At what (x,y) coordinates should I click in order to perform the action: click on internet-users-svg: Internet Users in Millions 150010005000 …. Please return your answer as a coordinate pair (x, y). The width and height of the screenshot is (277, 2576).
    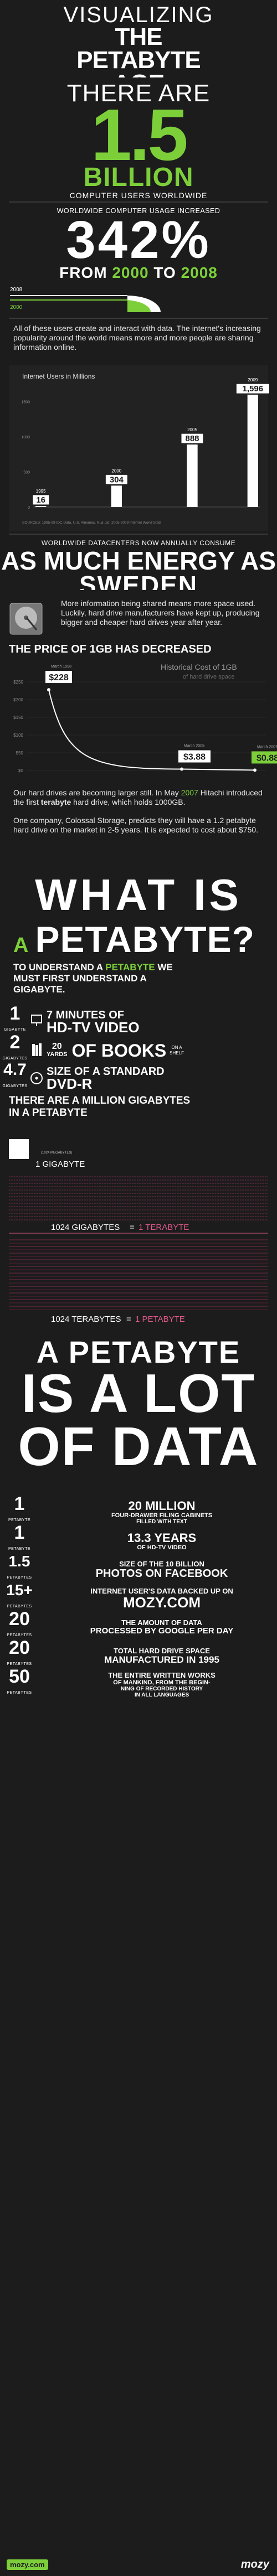
    Looking at the image, I should click on (139, 448).